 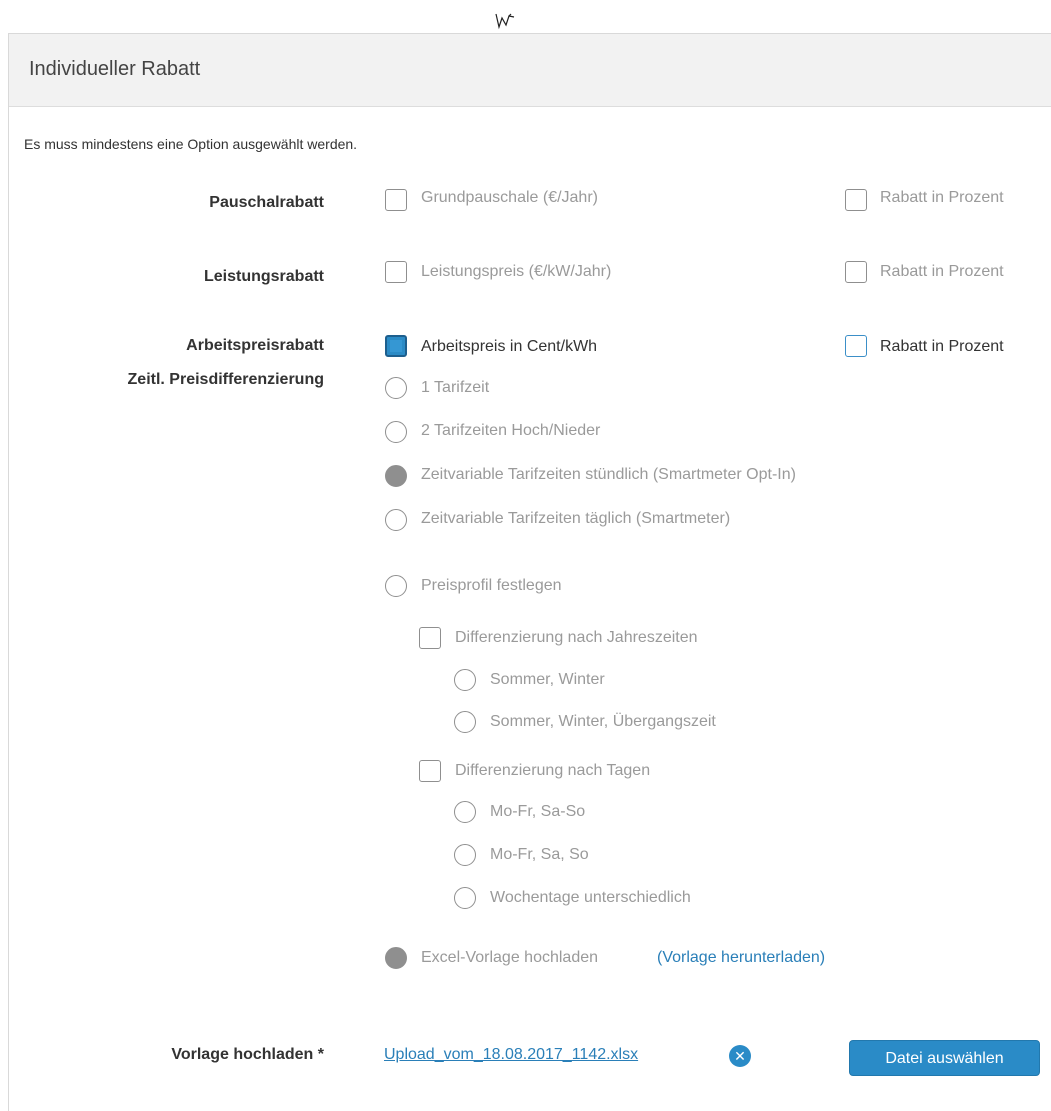 I want to click on datei-auswaehlen-button: Datei auswählen, so click(x=944, y=1058).